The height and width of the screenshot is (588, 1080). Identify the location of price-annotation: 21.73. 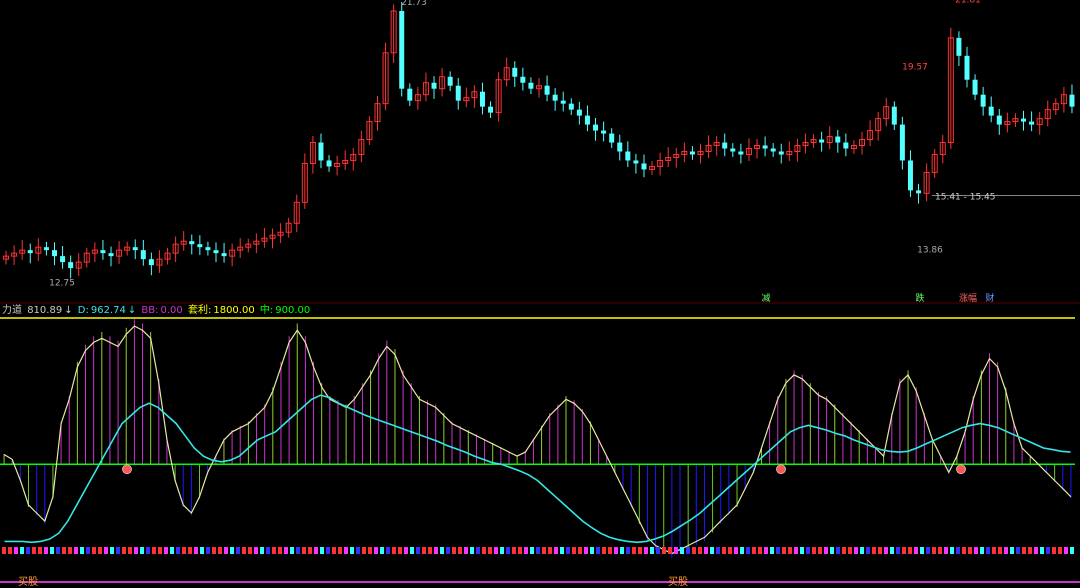
(414, 4).